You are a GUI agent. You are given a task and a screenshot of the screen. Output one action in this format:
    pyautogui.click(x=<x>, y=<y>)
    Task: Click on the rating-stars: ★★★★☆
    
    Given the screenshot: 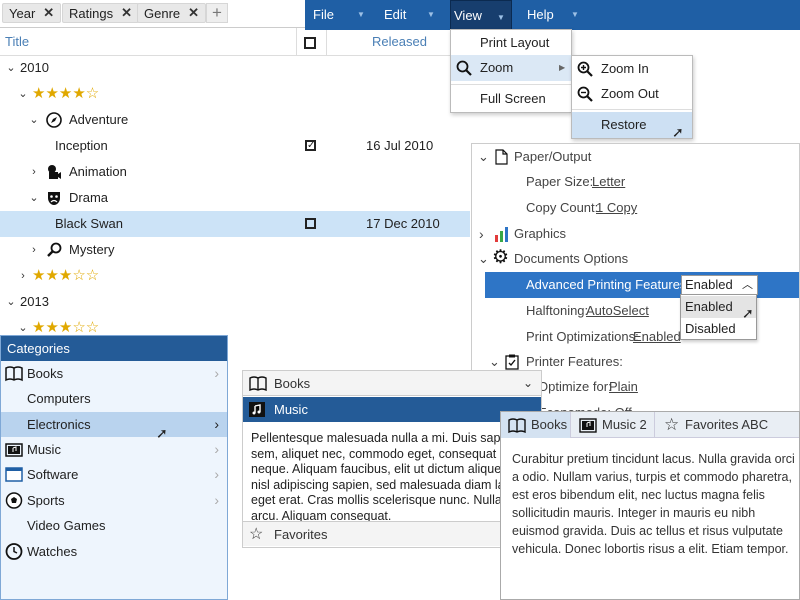 What is the action you would take?
    pyautogui.click(x=66, y=93)
    